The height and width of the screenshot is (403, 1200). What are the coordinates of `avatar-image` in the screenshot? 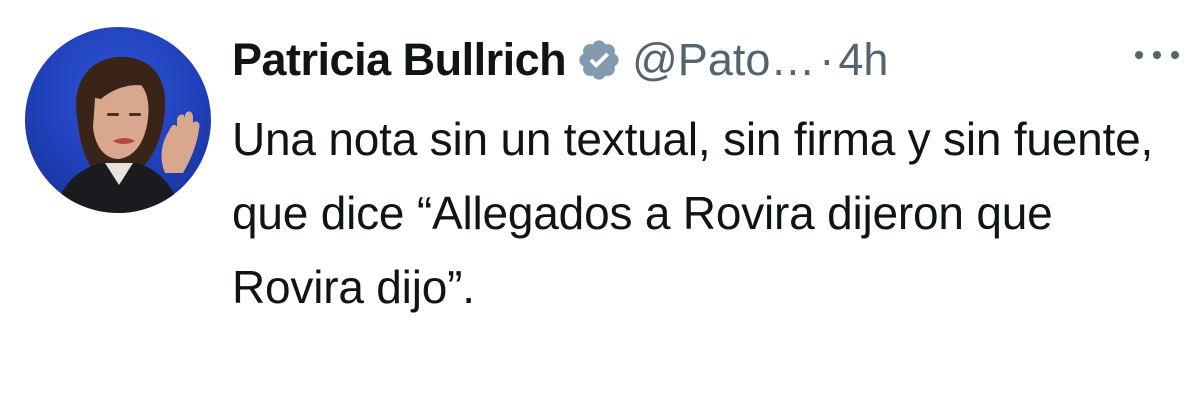 It's located at (127, 134).